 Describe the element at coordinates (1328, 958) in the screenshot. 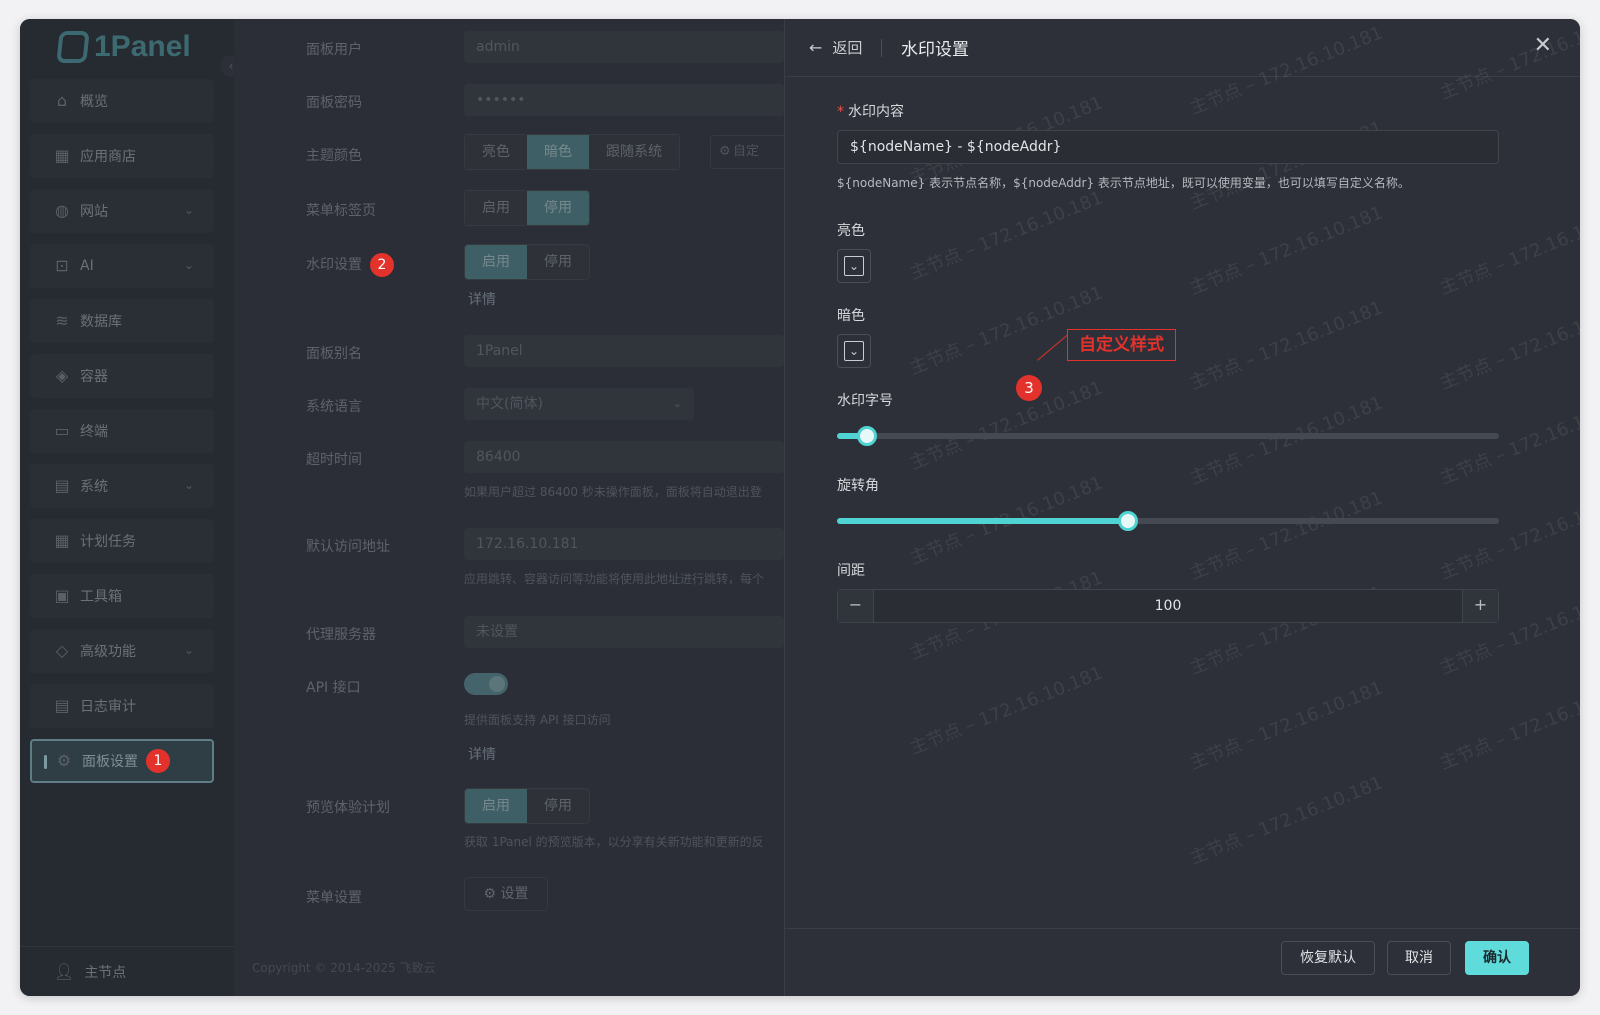

I see `reset-default-button: 恢复默认` at that location.